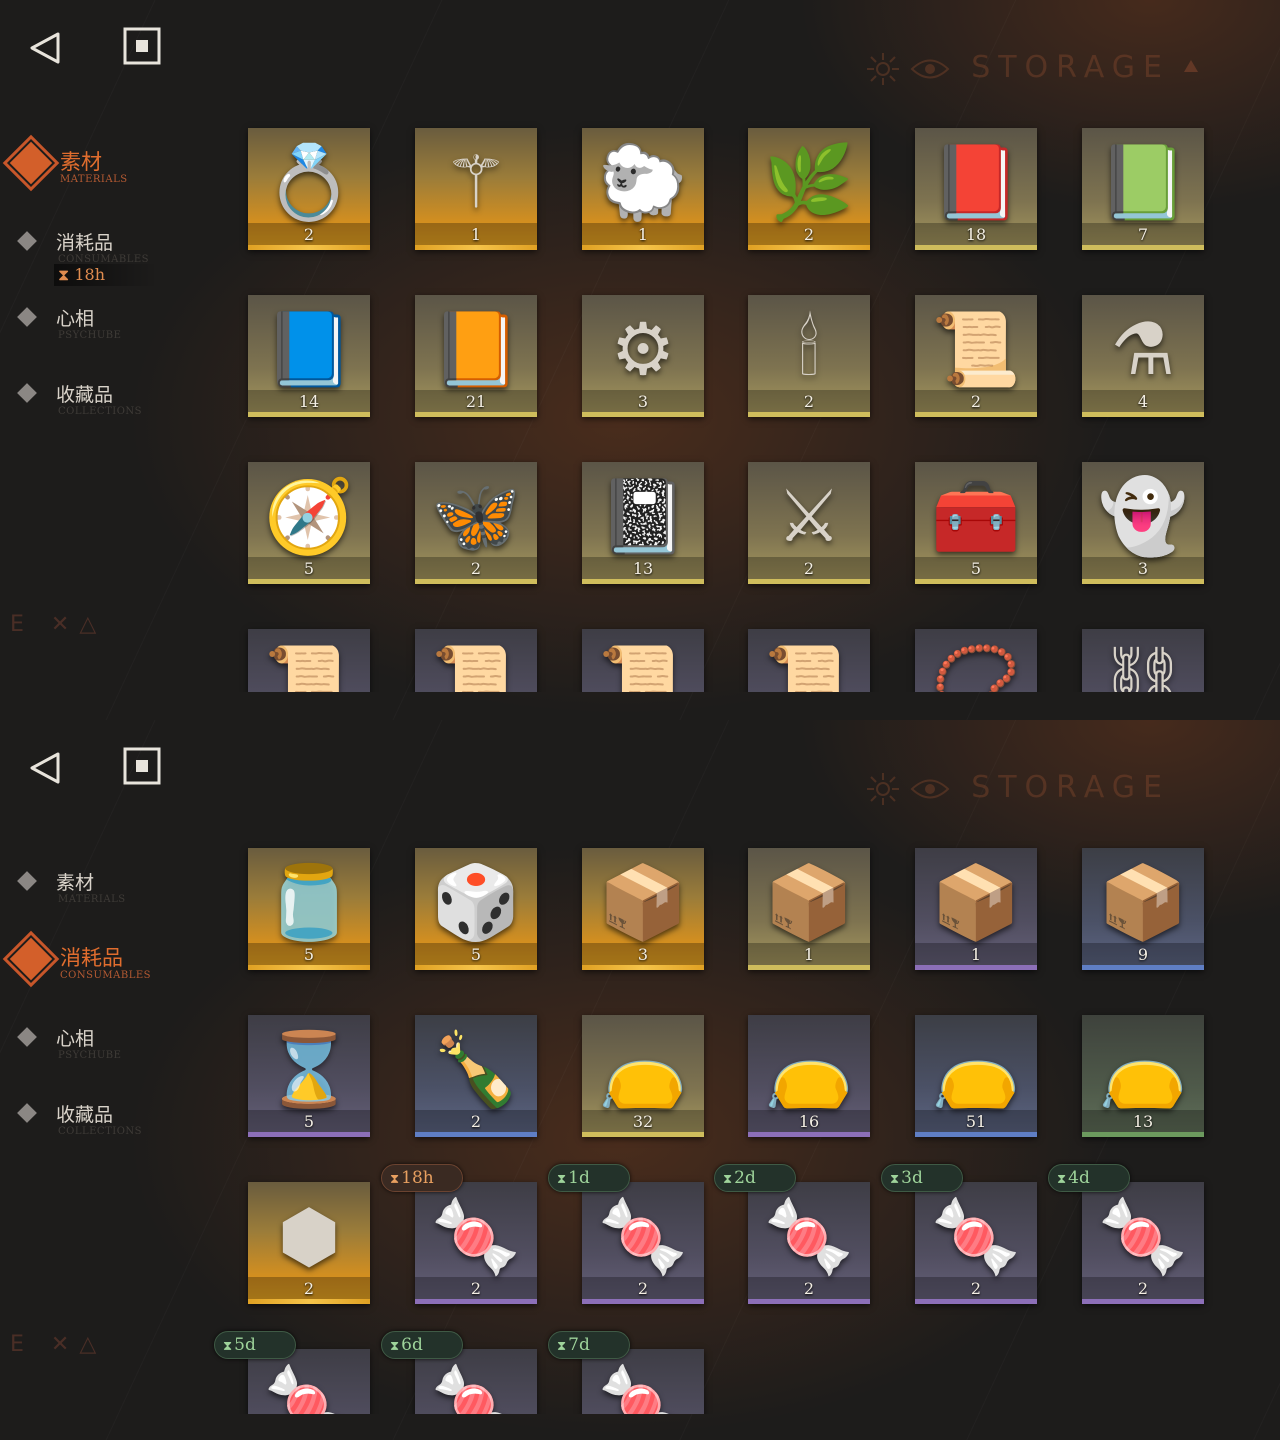 Image resolution: width=1280 pixels, height=1440 pixels. I want to click on item-quantity: 16, so click(809, 1121).